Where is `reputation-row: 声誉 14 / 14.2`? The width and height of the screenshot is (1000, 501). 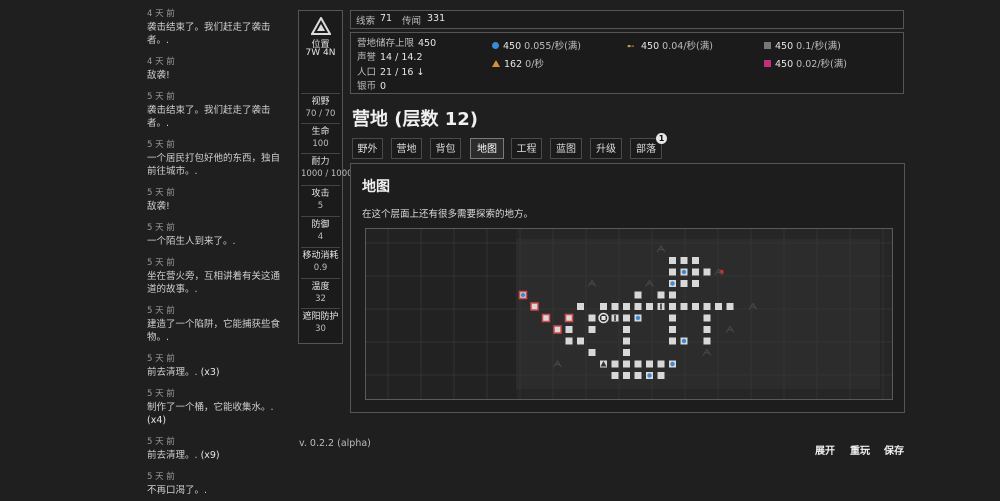 reputation-row: 声誉 14 / 14.2 is located at coordinates (390, 56).